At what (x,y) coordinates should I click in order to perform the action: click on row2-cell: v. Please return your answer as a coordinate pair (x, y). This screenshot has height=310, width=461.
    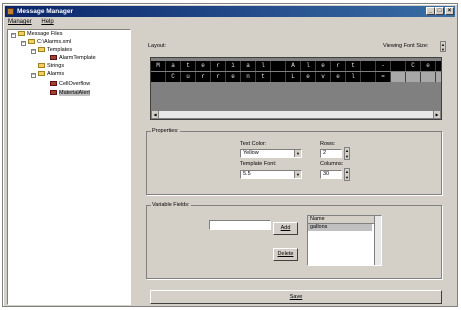
    Looking at the image, I should click on (323, 77).